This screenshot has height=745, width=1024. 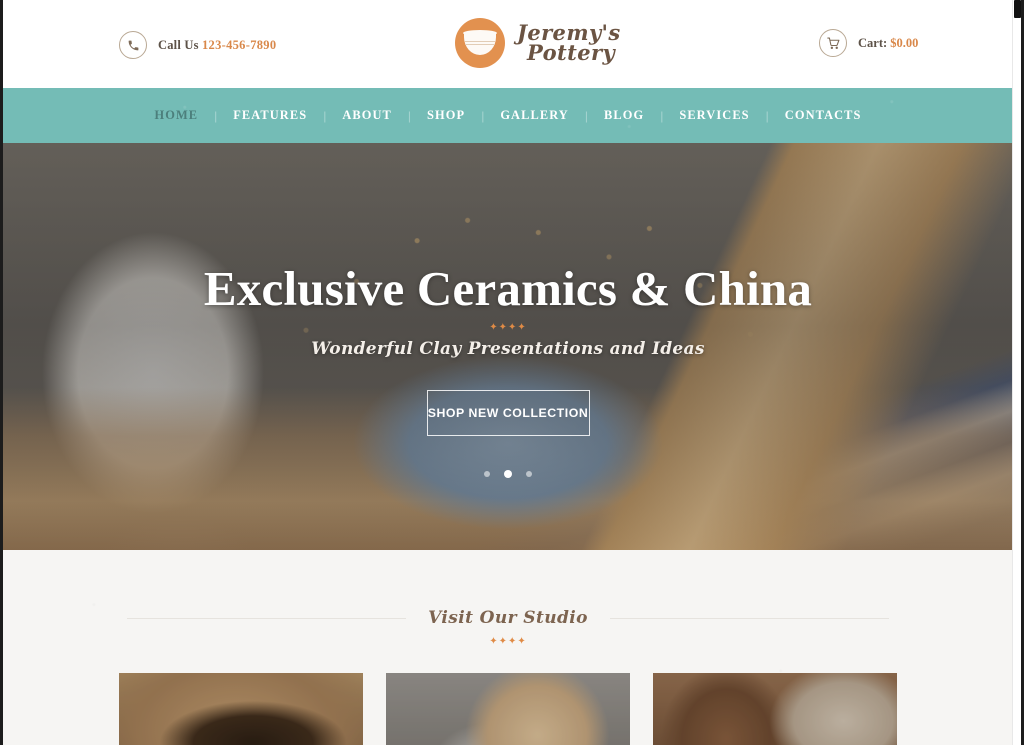 I want to click on hero-subtitle: Wonderful Clay Presentations and Ideas, so click(x=508, y=348).